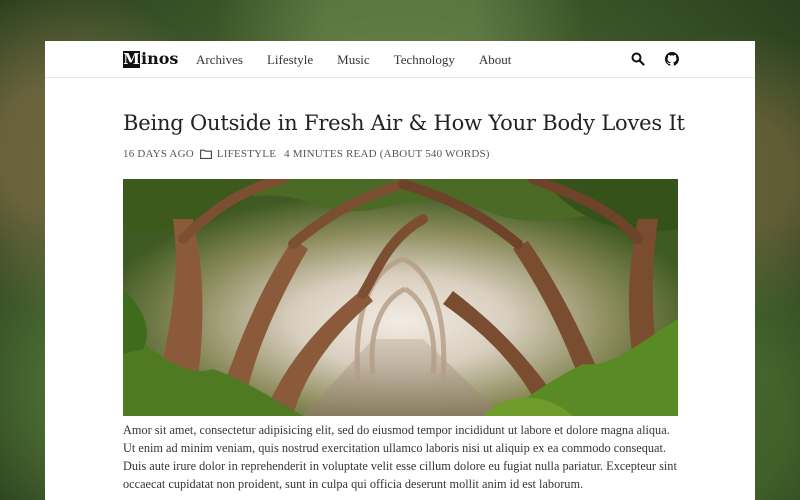  I want to click on nav-icons, so click(655, 58).